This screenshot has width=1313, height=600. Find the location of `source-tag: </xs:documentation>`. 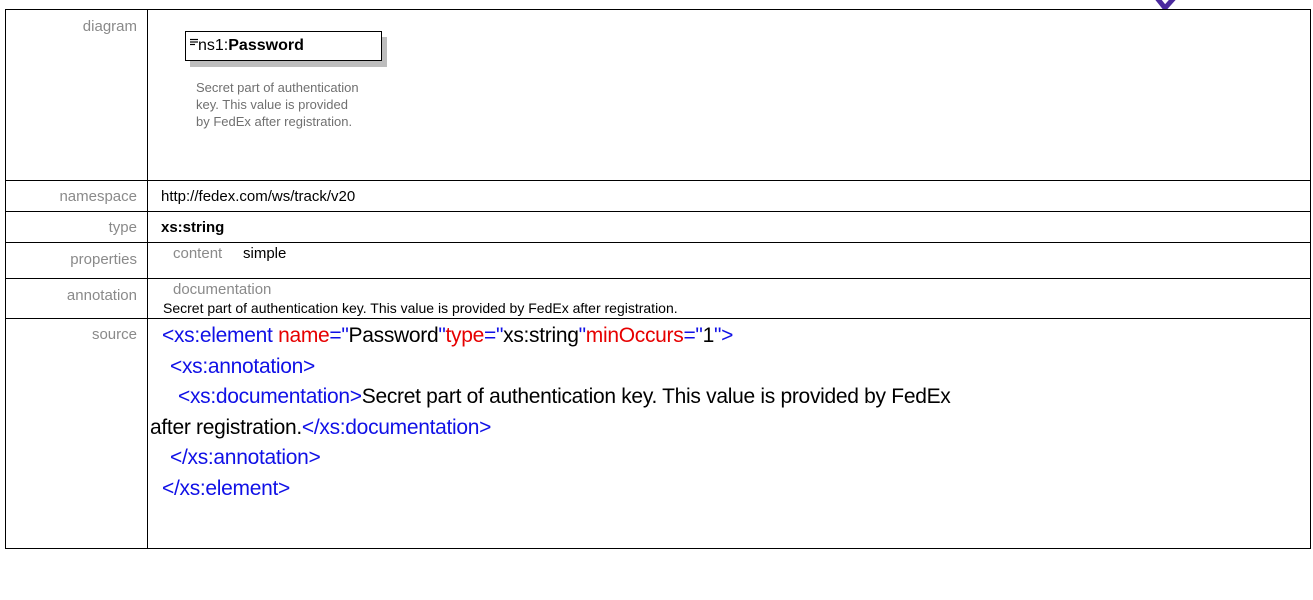

source-tag: </xs:documentation> is located at coordinates (396, 427).